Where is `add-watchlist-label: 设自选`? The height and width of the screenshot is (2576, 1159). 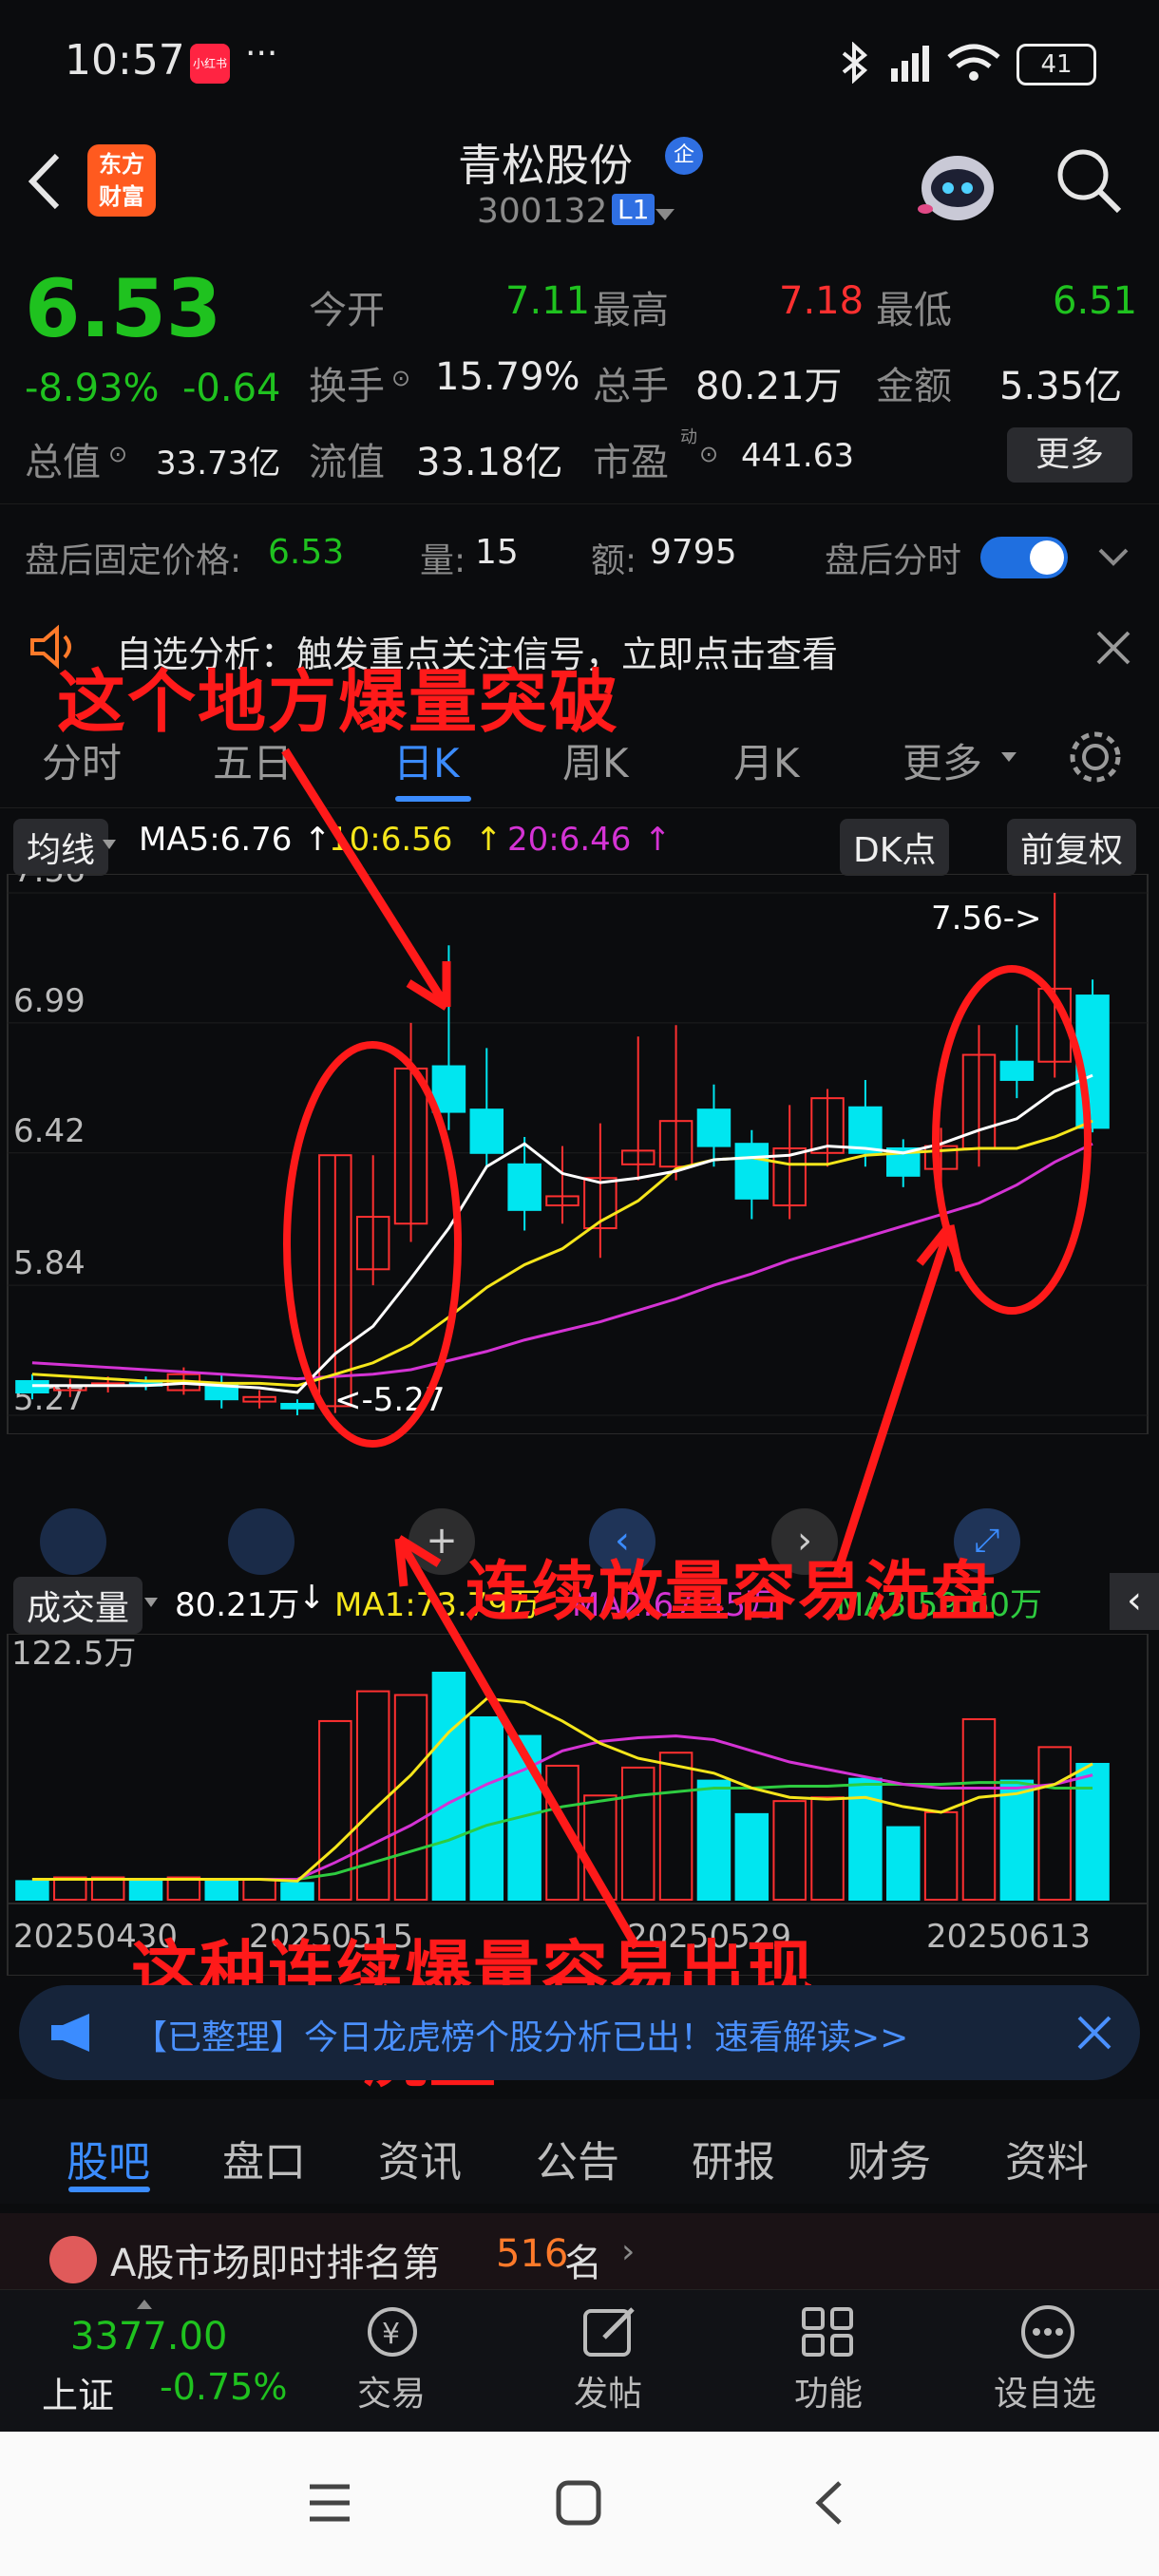
add-watchlist-label: 设自选 is located at coordinates (1045, 2390).